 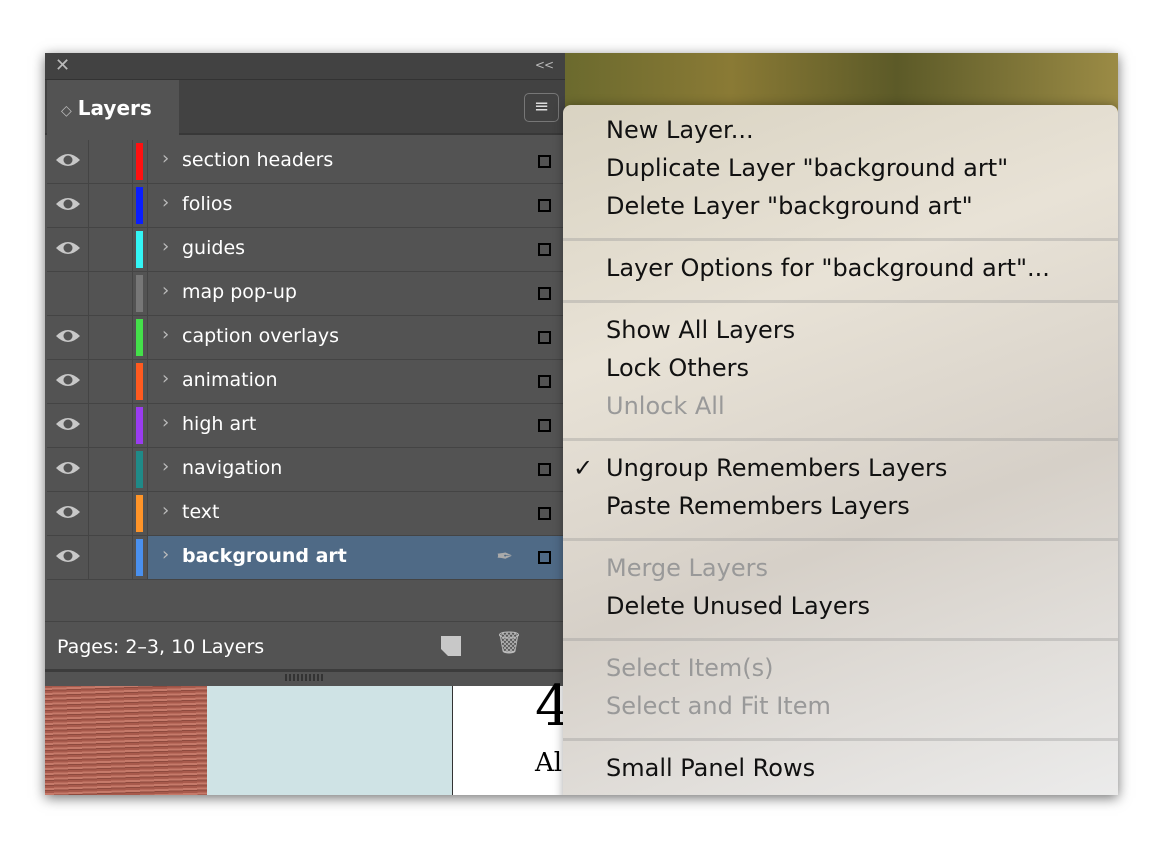 I want to click on menu-item: Small Panel Rows, so click(x=710, y=768).